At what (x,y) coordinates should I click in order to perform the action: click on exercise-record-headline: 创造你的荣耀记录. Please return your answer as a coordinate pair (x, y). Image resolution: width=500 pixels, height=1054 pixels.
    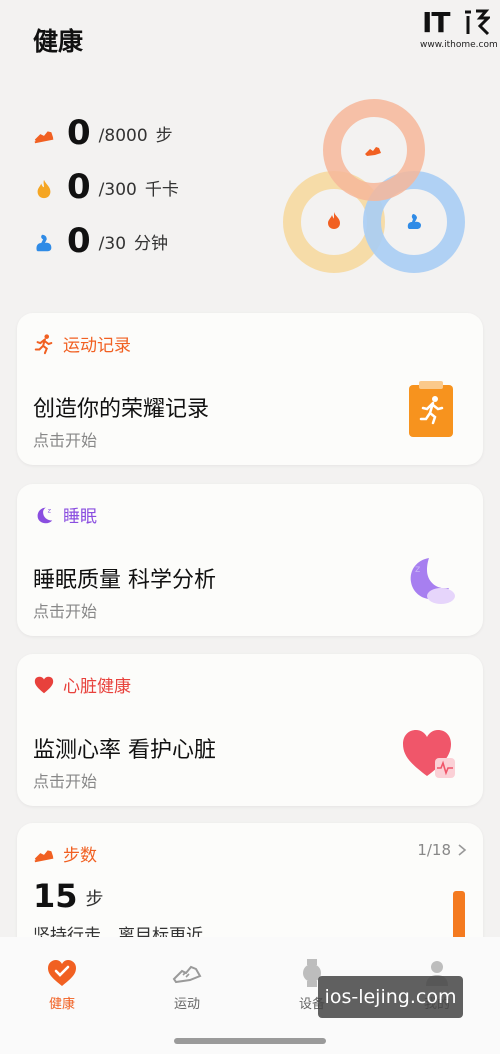
    Looking at the image, I should click on (121, 409).